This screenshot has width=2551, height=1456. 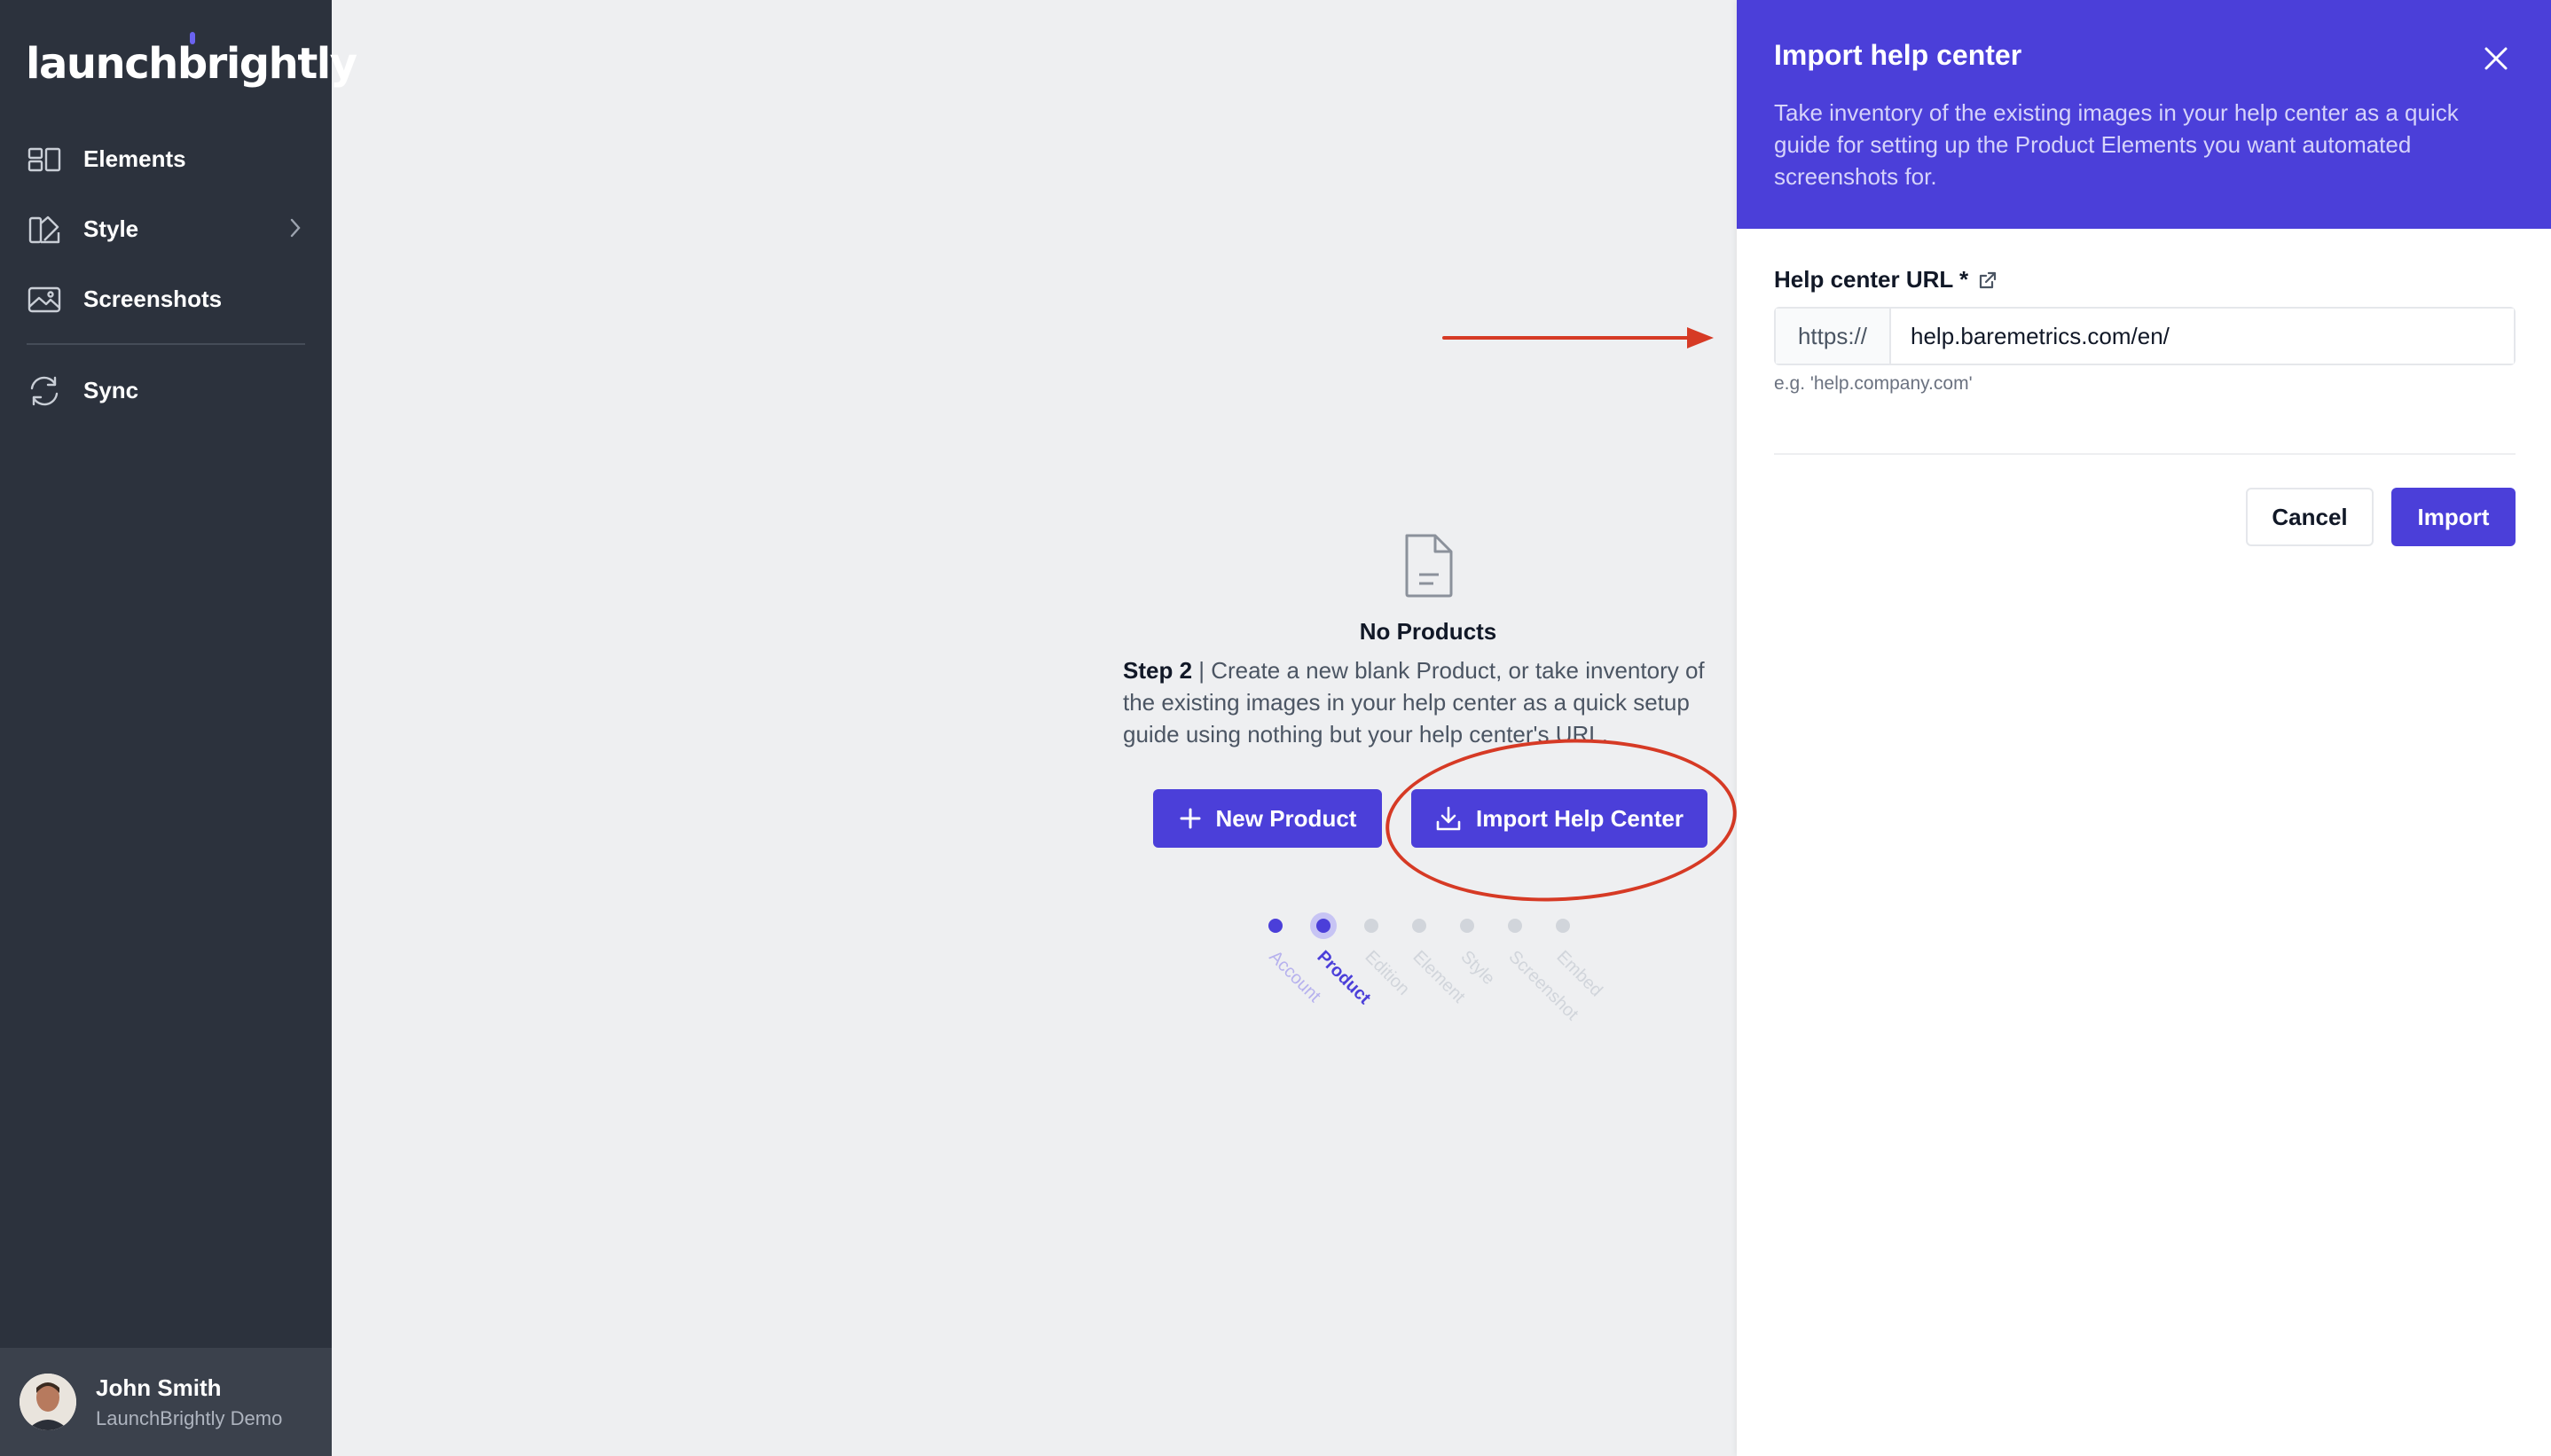 I want to click on help-center-url-input, so click(x=2202, y=336).